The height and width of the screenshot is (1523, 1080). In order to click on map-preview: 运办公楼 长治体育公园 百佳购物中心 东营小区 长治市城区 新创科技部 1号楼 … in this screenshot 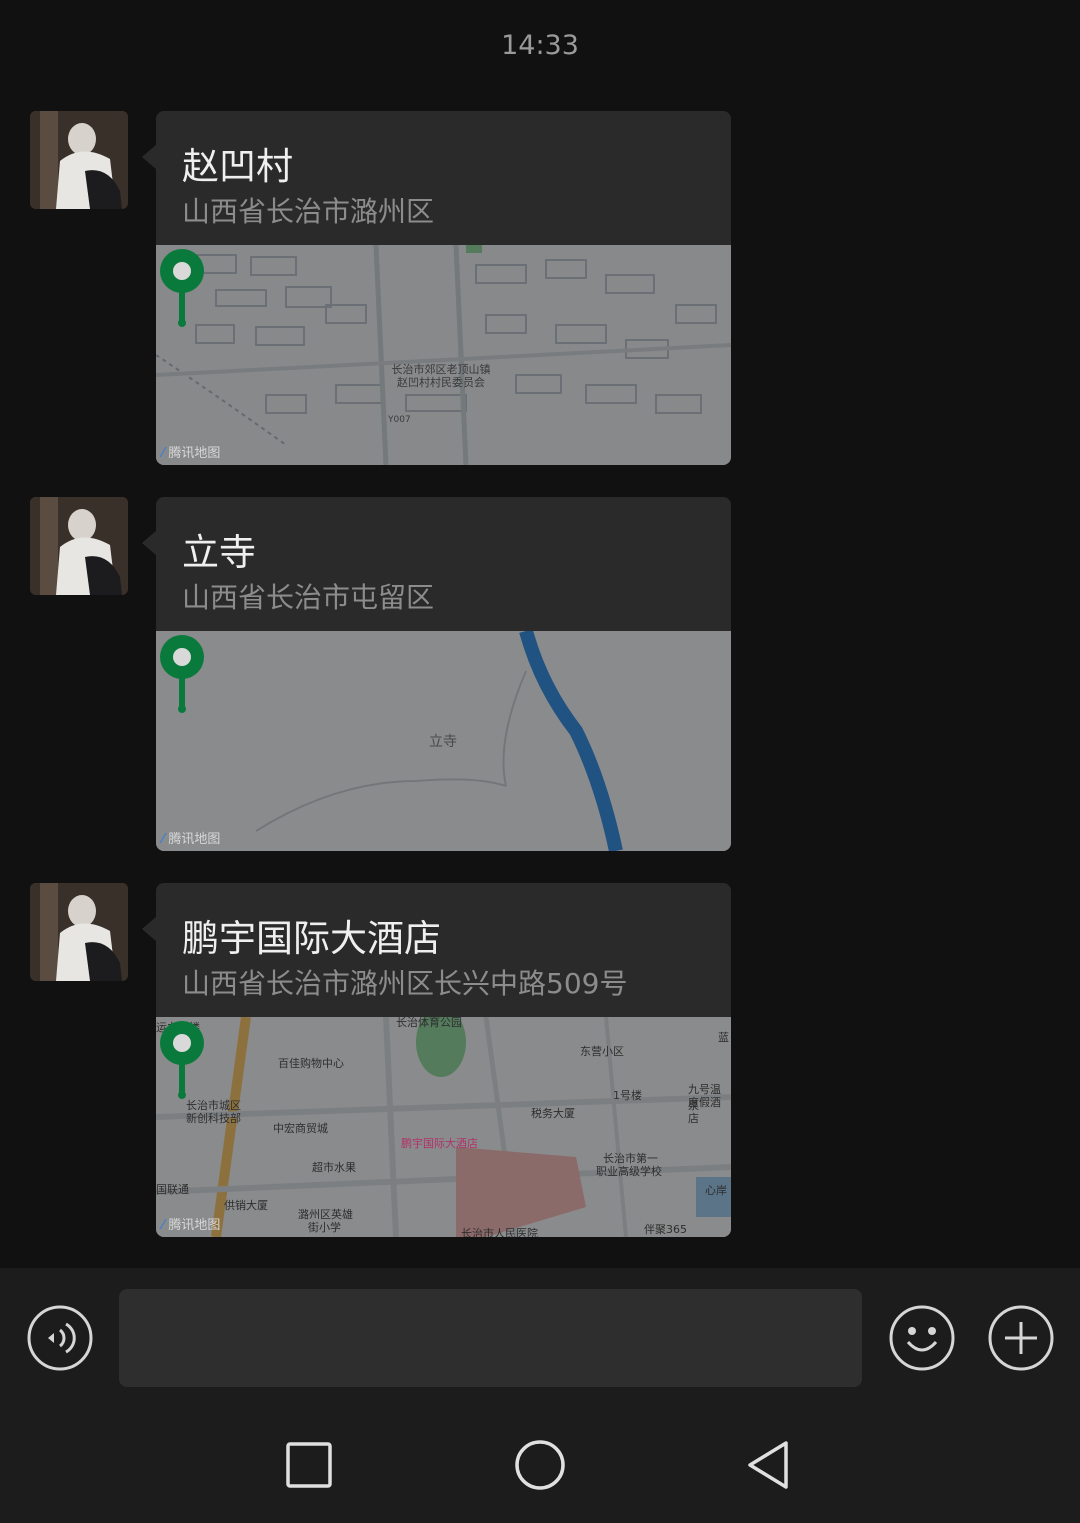, I will do `click(443, 1127)`.